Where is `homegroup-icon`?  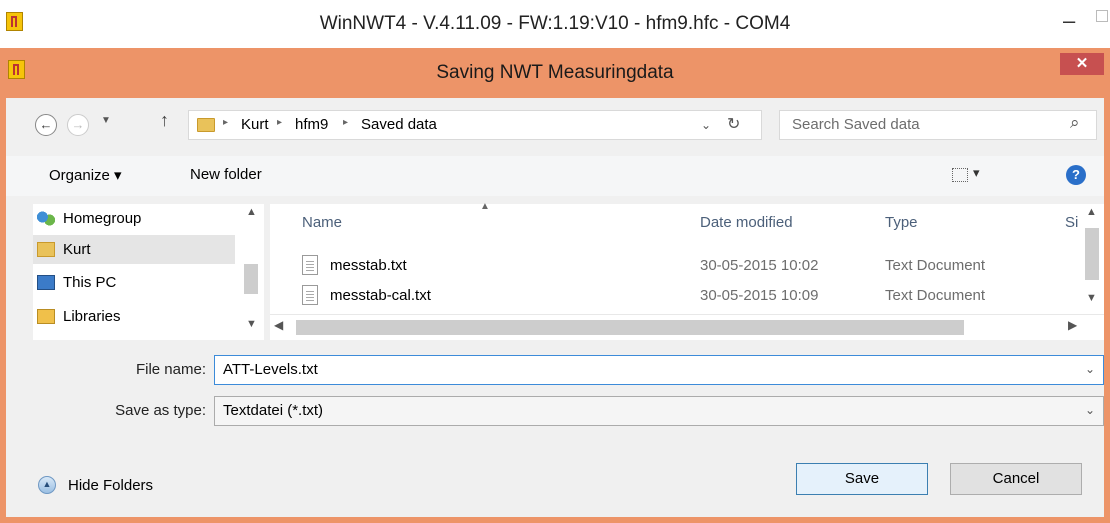
homegroup-icon is located at coordinates (46, 218).